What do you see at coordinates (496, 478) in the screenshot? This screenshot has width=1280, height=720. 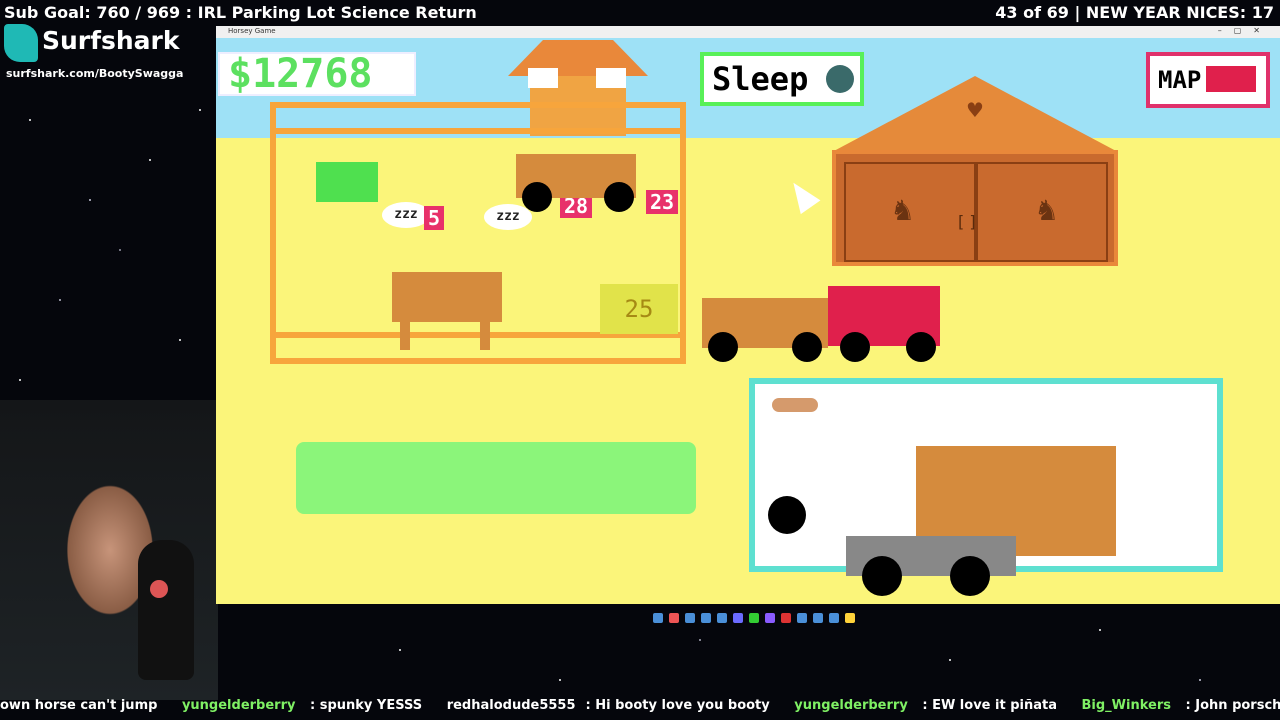 I see `empty-text-panel` at bounding box center [496, 478].